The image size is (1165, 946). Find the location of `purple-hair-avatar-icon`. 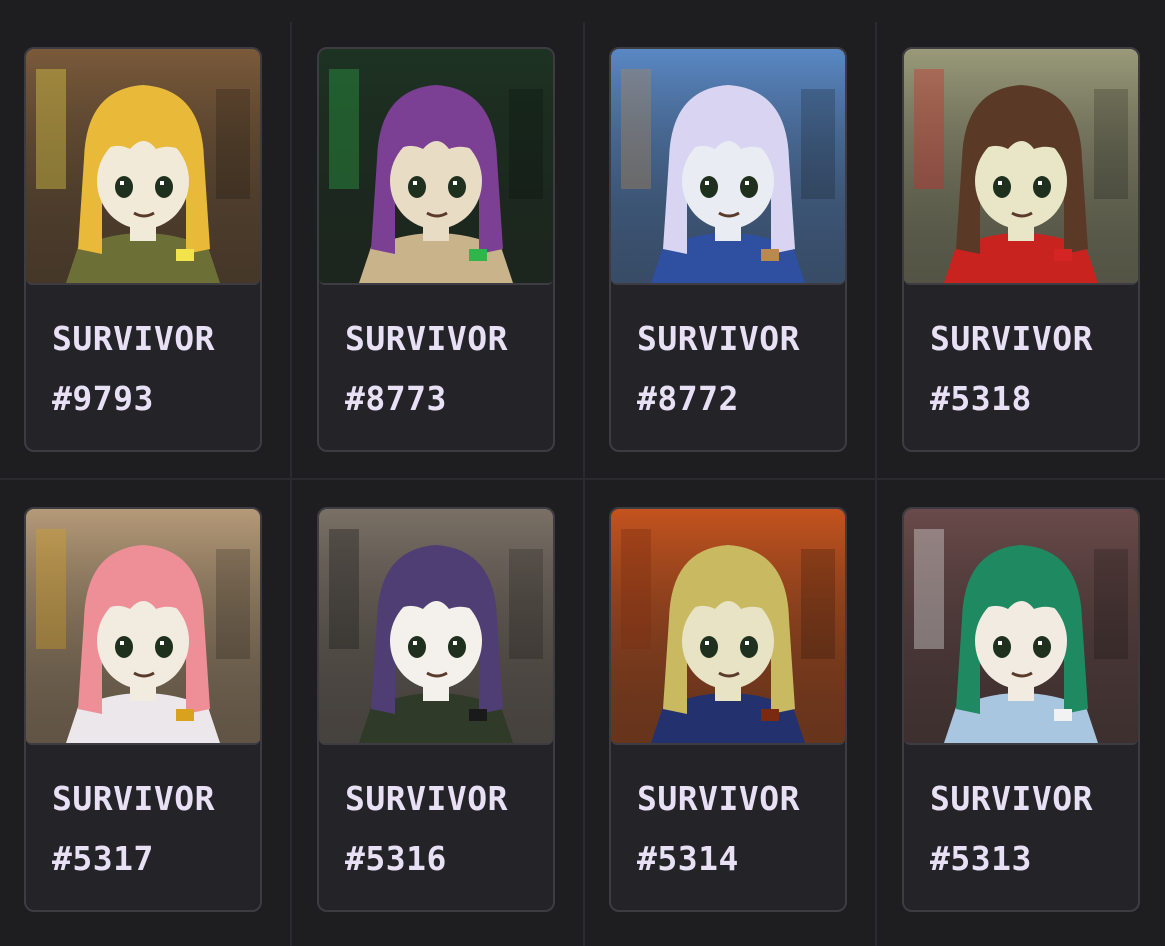

purple-hair-avatar-icon is located at coordinates (436, 167).